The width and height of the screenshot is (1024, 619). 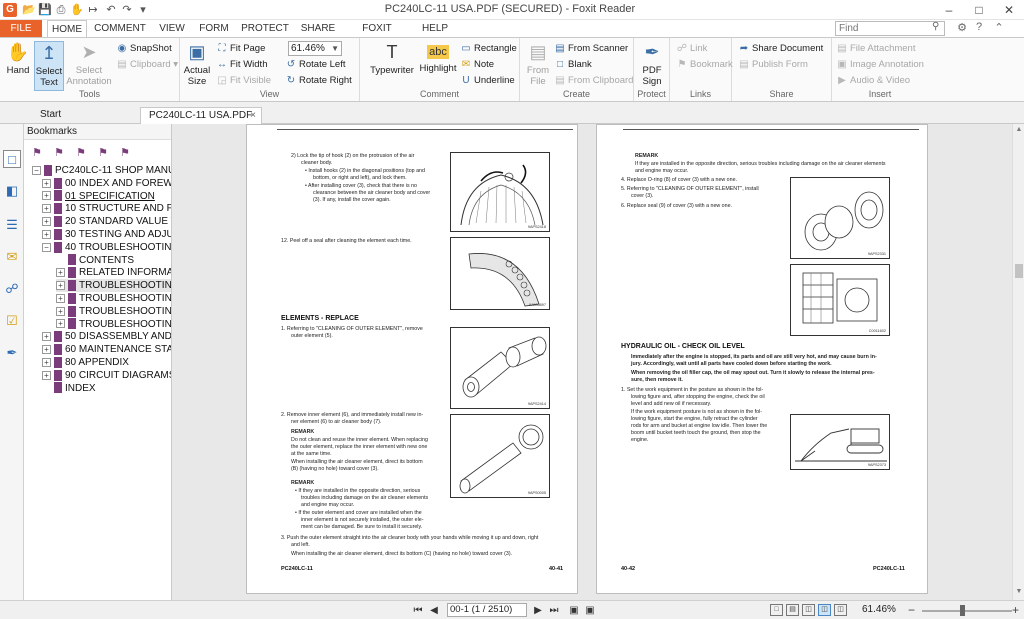 What do you see at coordinates (147, 65) in the screenshot?
I see `clipboard-button: ▤ Clipboard ▾` at bounding box center [147, 65].